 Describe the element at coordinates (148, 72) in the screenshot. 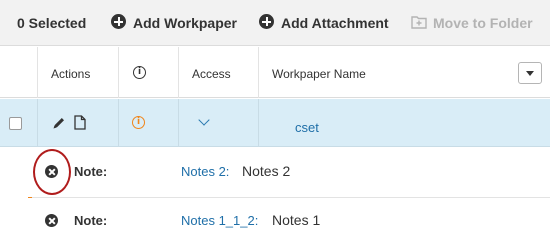

I see `column-header-info: i` at that location.